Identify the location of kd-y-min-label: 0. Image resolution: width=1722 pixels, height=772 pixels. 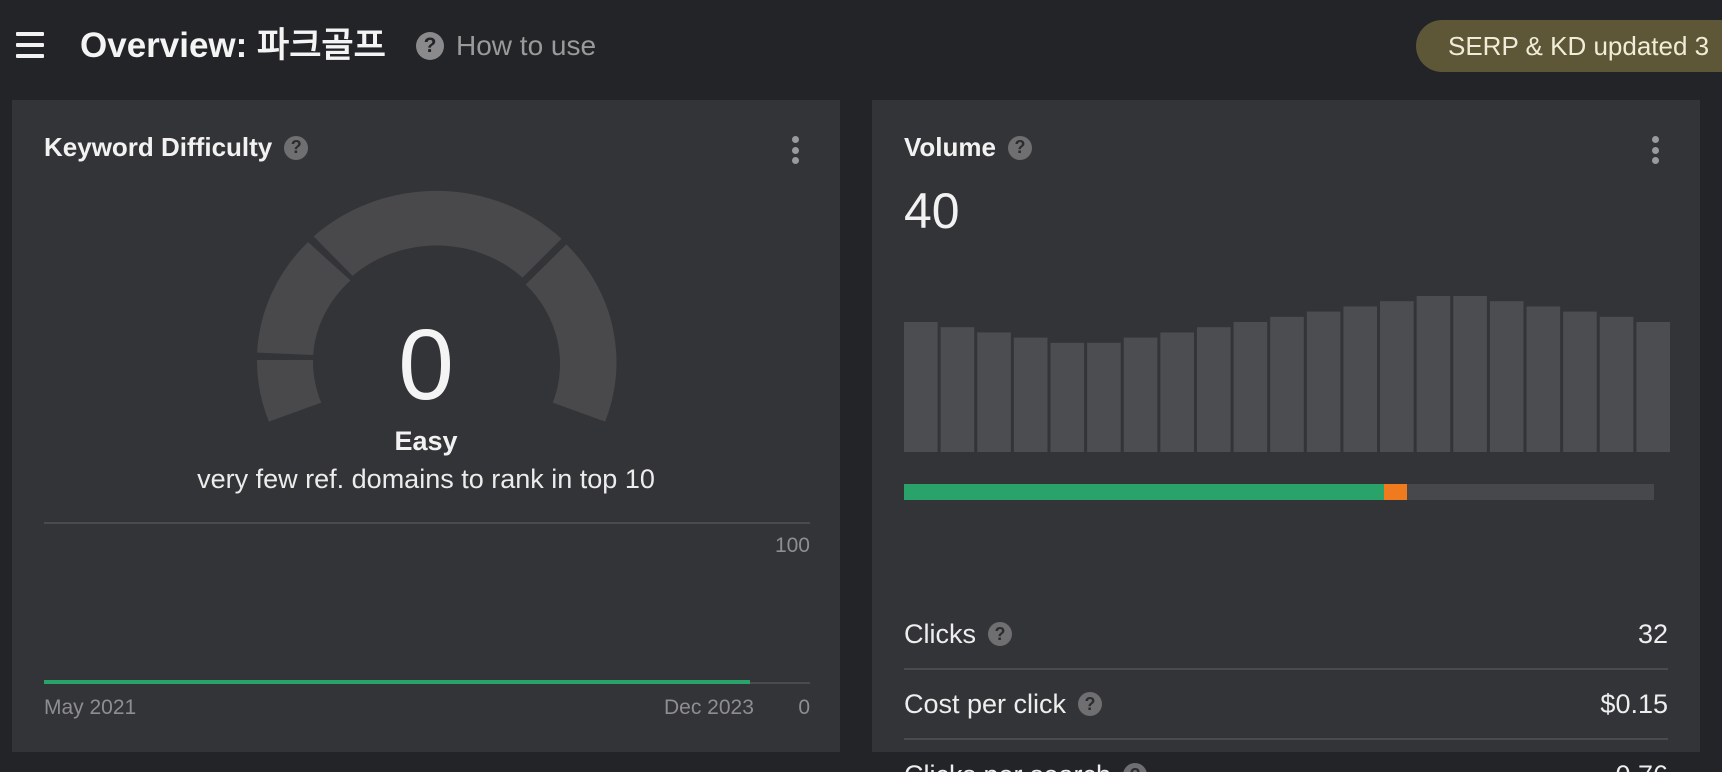
(804, 707).